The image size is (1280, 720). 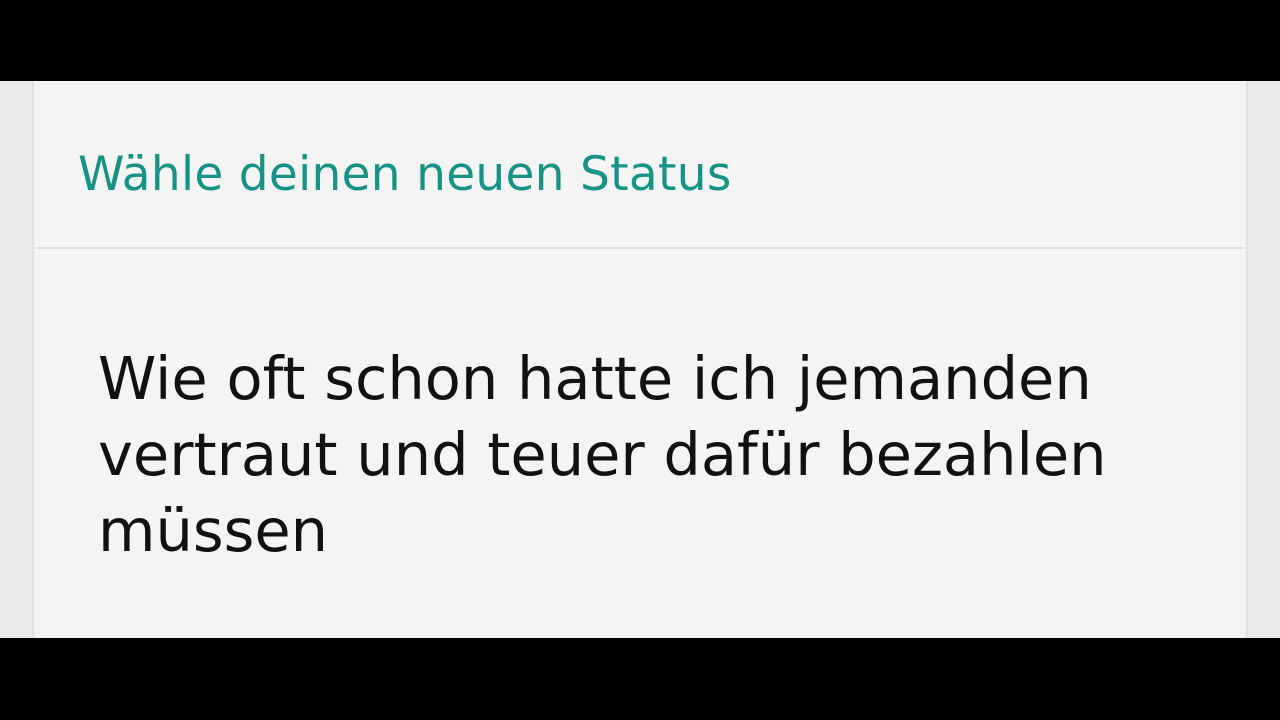 I want to click on letterbox-bottom, so click(x=640, y=679).